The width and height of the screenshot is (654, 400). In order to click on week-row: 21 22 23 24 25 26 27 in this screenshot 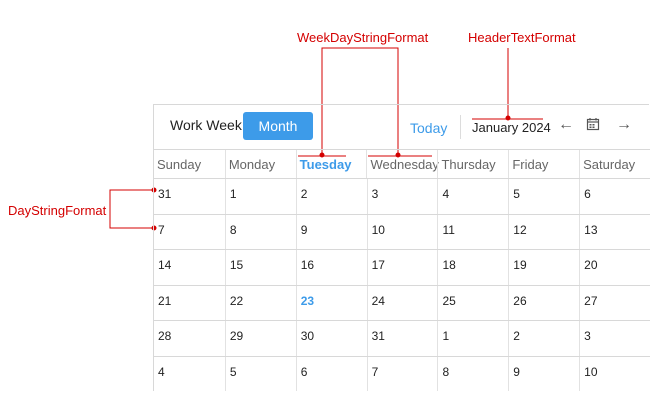, I will do `click(402, 302)`.